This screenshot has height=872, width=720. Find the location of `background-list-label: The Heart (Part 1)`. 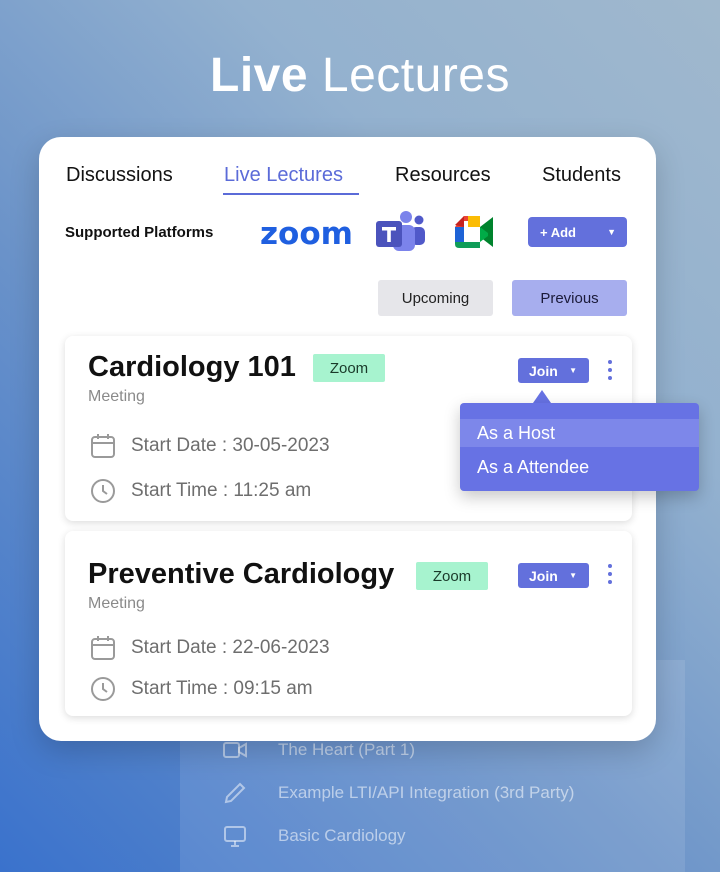

background-list-label: The Heart (Part 1) is located at coordinates (346, 749).